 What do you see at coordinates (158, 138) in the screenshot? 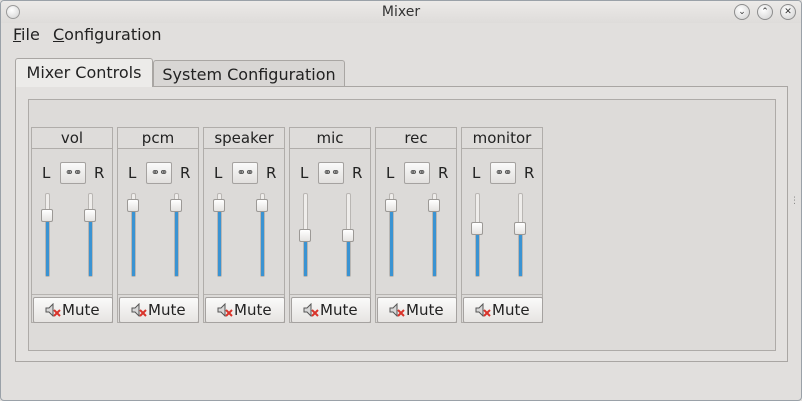
I see `channel-name: pcm` at bounding box center [158, 138].